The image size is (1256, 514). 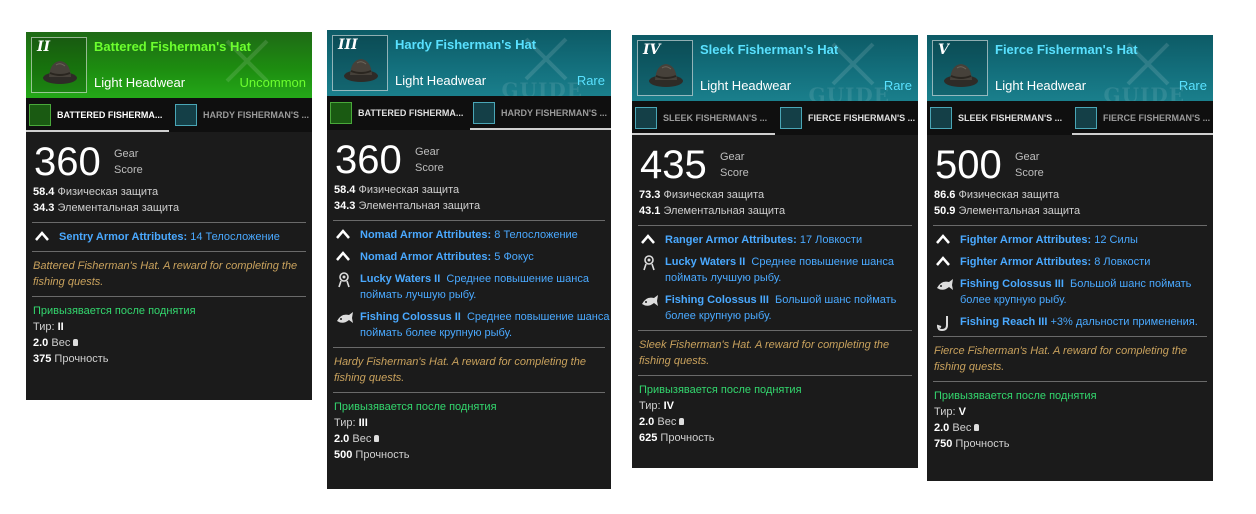 What do you see at coordinates (1070, 240) in the screenshot?
I see `attribute-row: Fighter Armor Attributes: 12 Силы` at bounding box center [1070, 240].